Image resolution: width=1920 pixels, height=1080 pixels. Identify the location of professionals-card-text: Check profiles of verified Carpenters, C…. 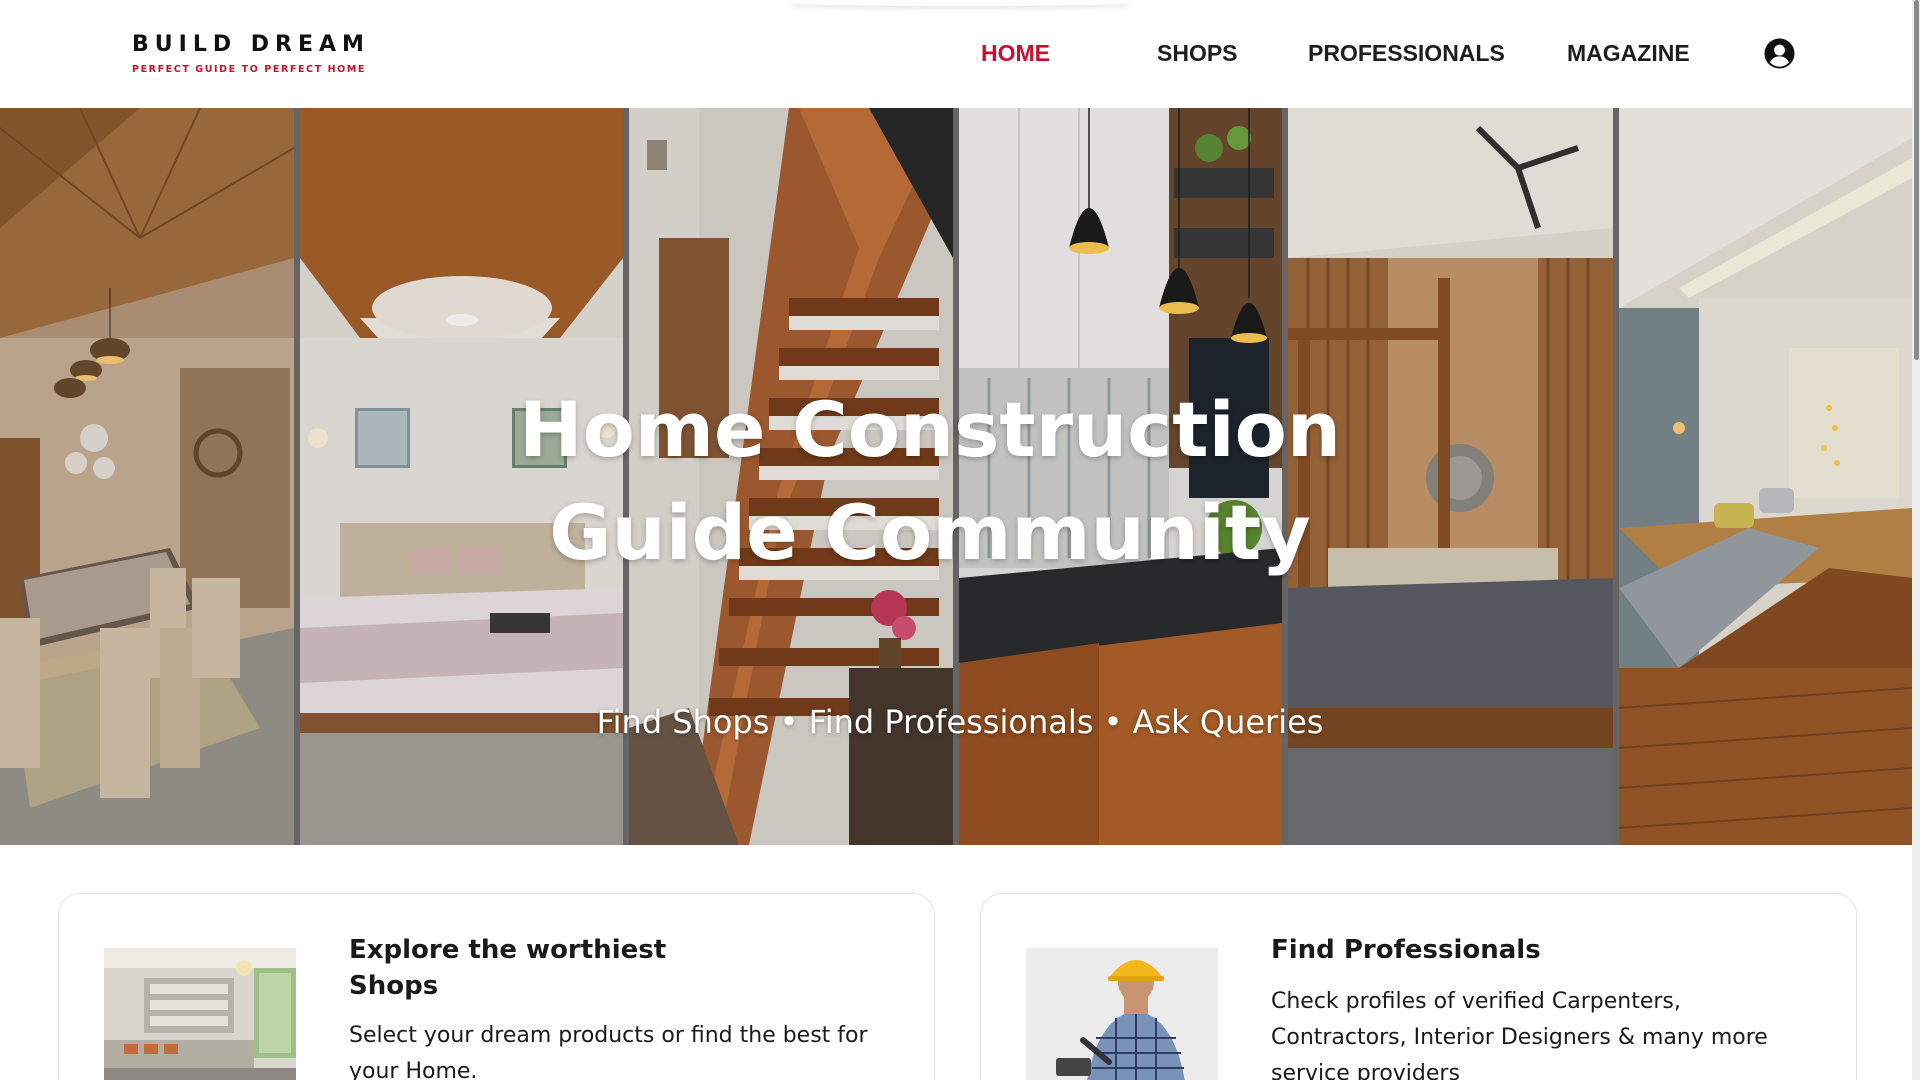
(1519, 1034).